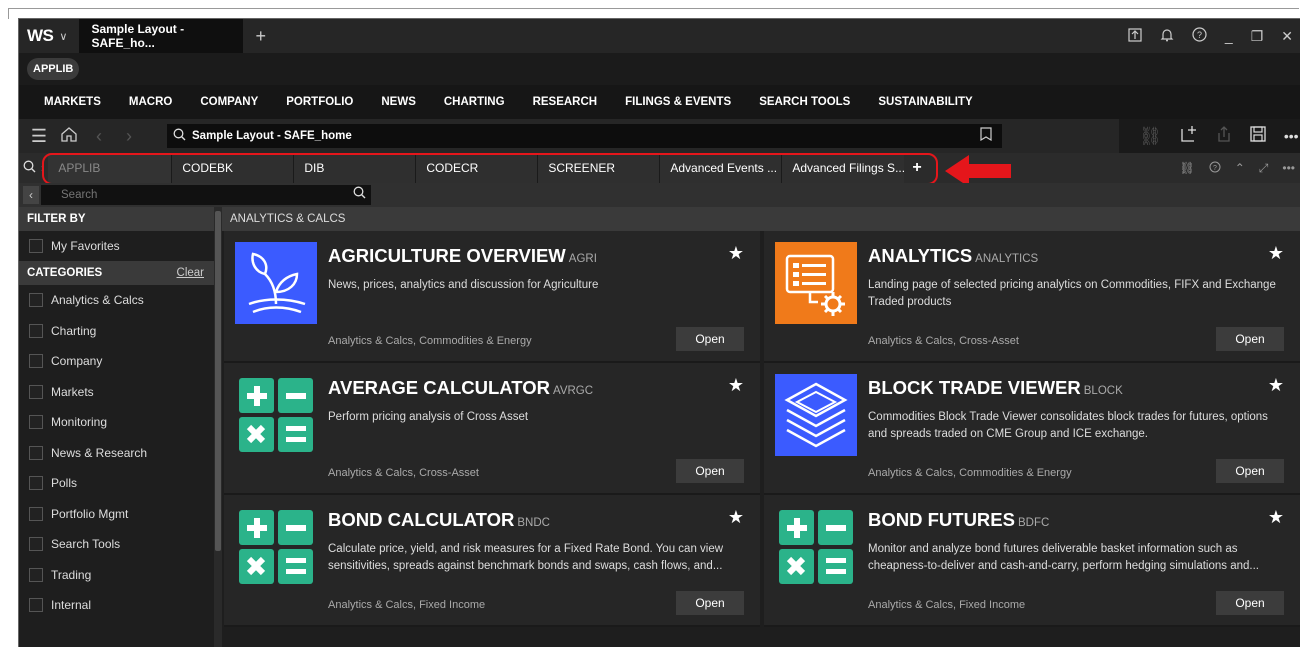  I want to click on category-item: Company, so click(116, 361).